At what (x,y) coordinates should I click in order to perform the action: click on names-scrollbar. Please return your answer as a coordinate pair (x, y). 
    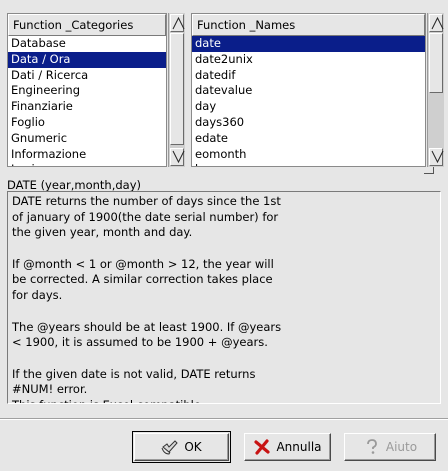
    Looking at the image, I should click on (435, 90).